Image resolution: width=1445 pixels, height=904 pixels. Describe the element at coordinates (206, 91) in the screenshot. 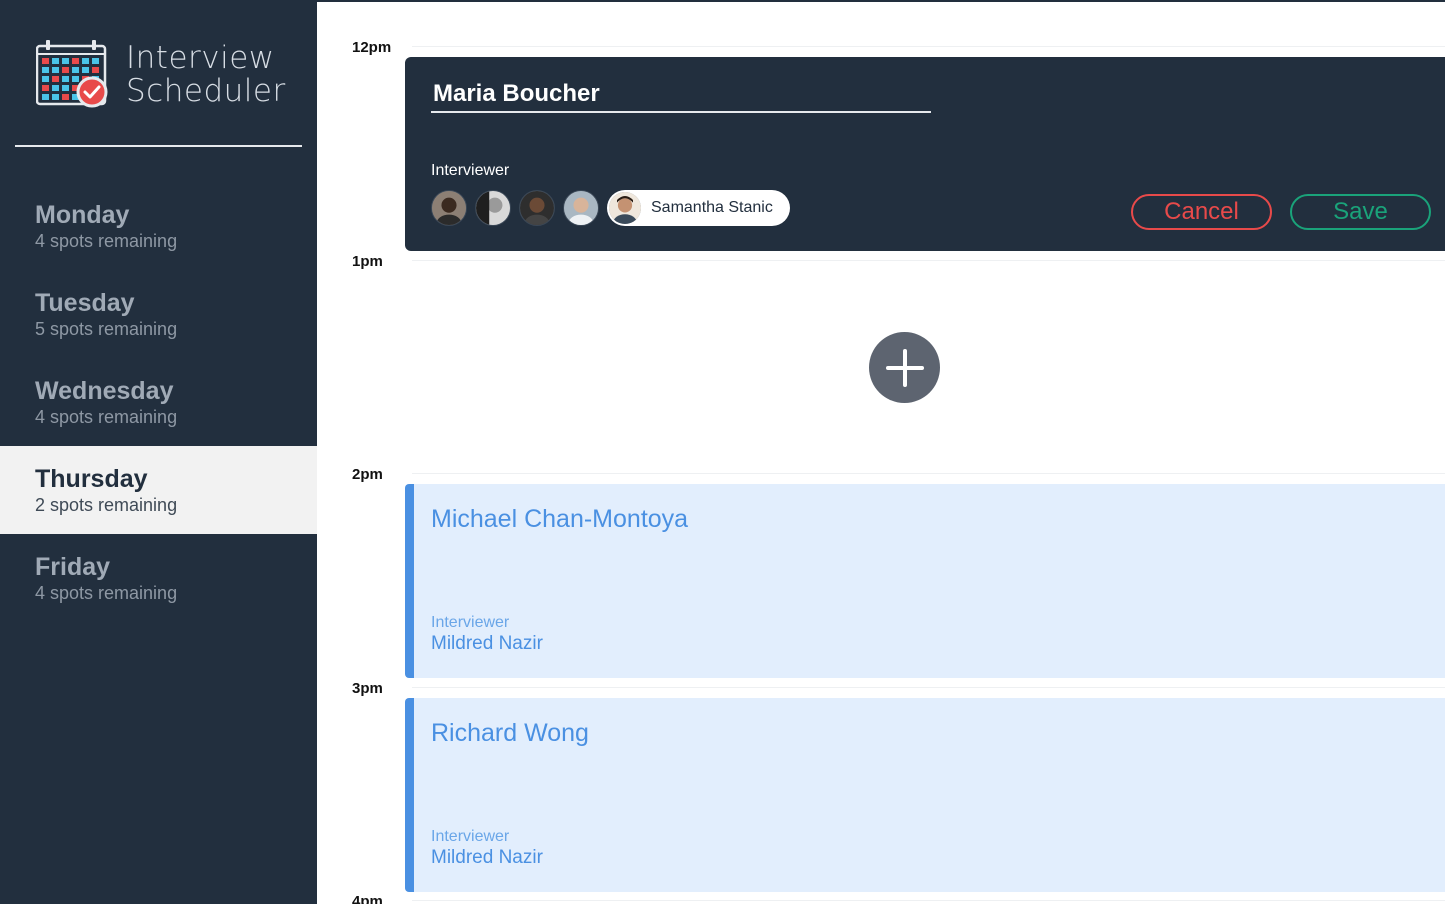

I see `app-title-line-2: Scheduler` at that location.